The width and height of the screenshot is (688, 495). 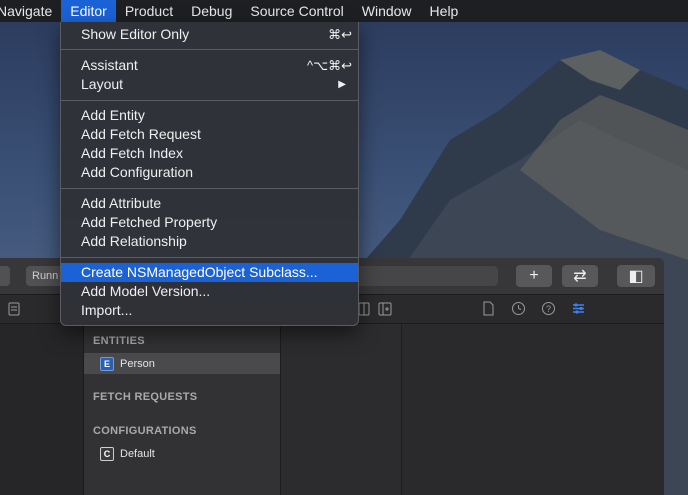 I want to click on menu-product: Product, so click(x=149, y=11).